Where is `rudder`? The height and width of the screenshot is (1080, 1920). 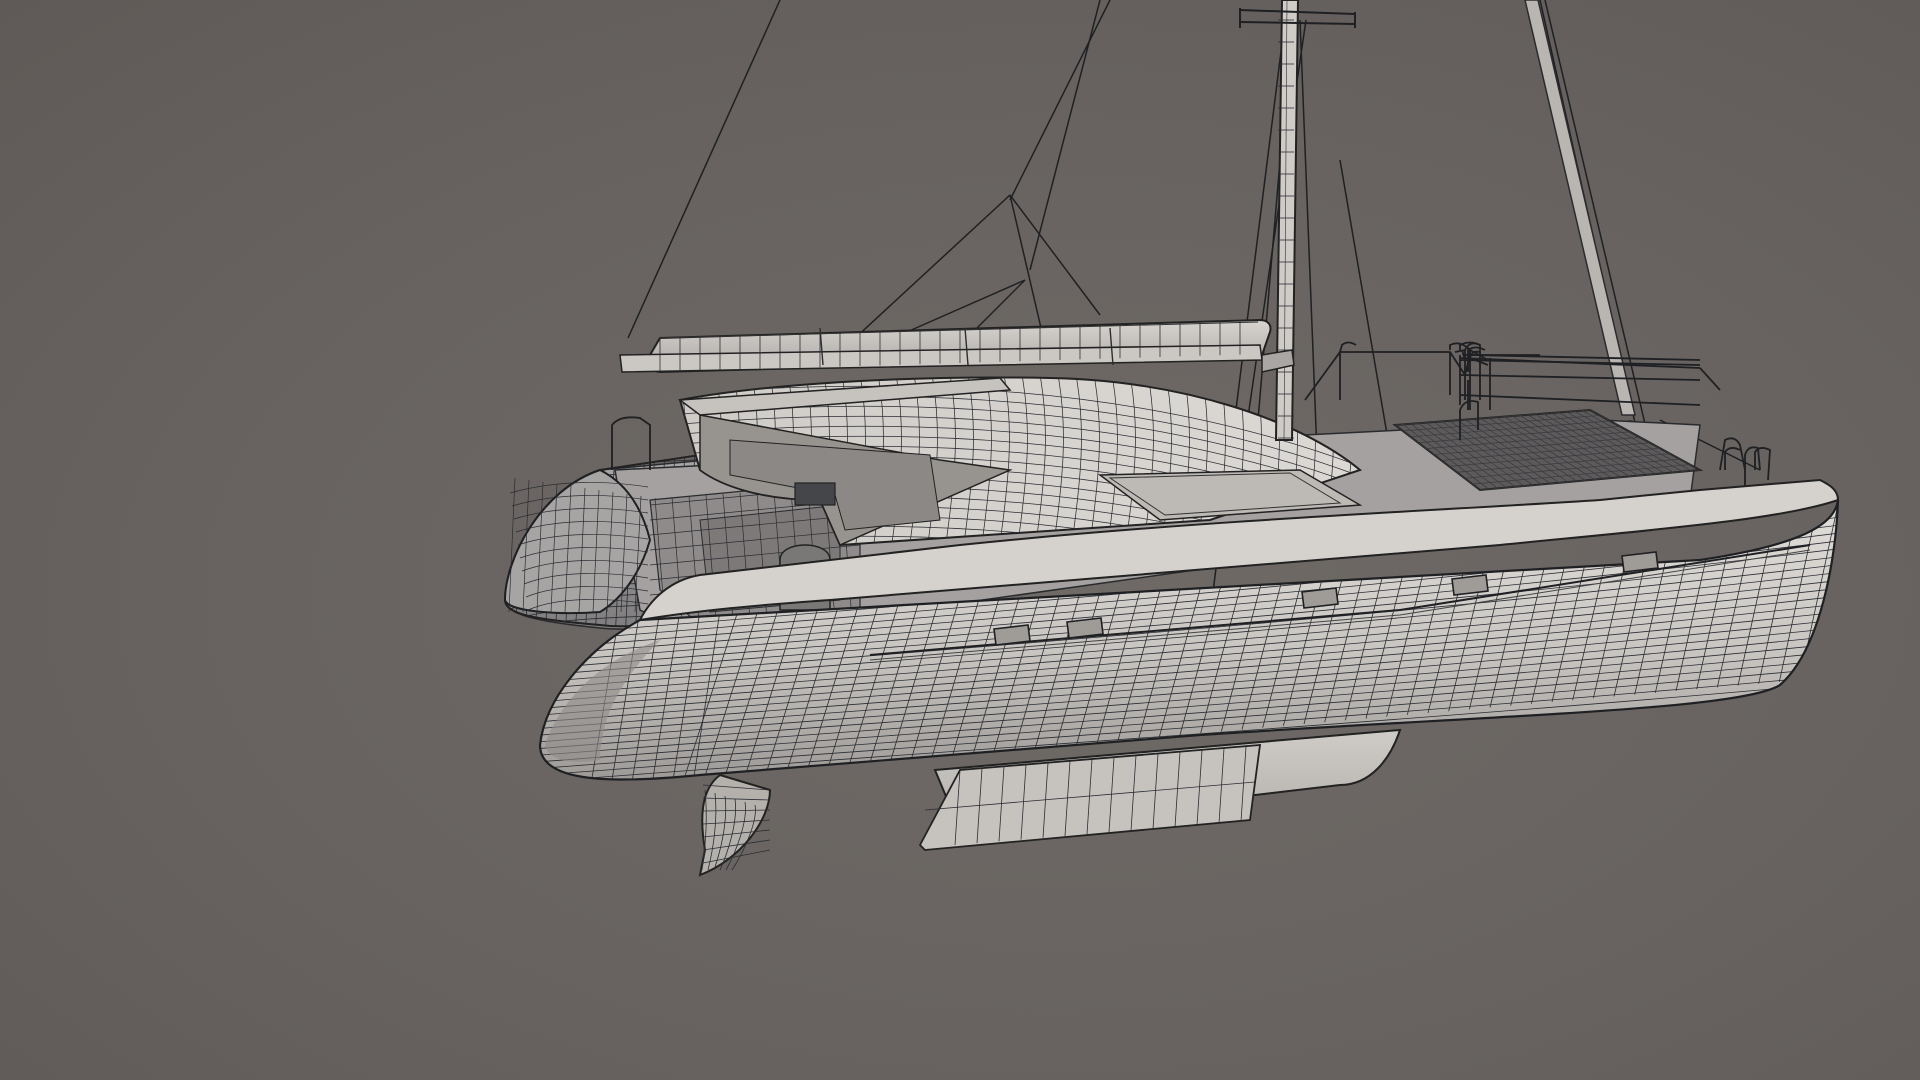
rudder is located at coordinates (735, 825).